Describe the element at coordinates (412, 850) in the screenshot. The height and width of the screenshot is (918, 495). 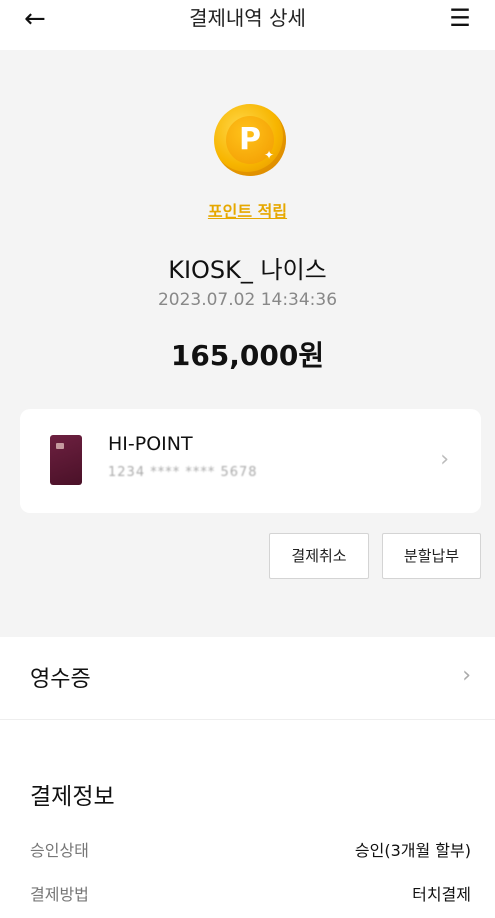
I see `approval-status-value: 승인(3개월 할부)` at that location.